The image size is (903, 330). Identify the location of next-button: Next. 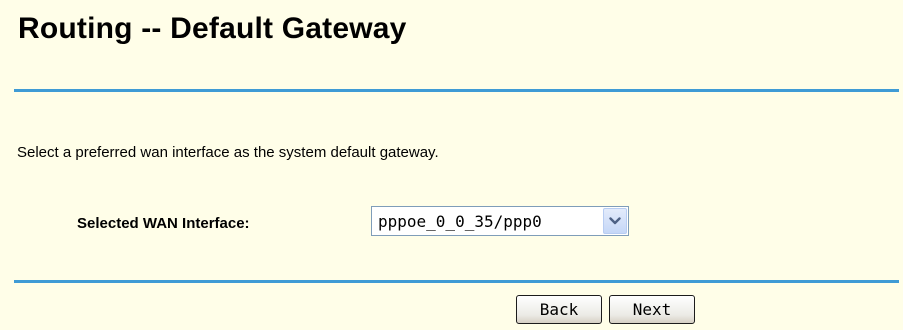
(652, 309).